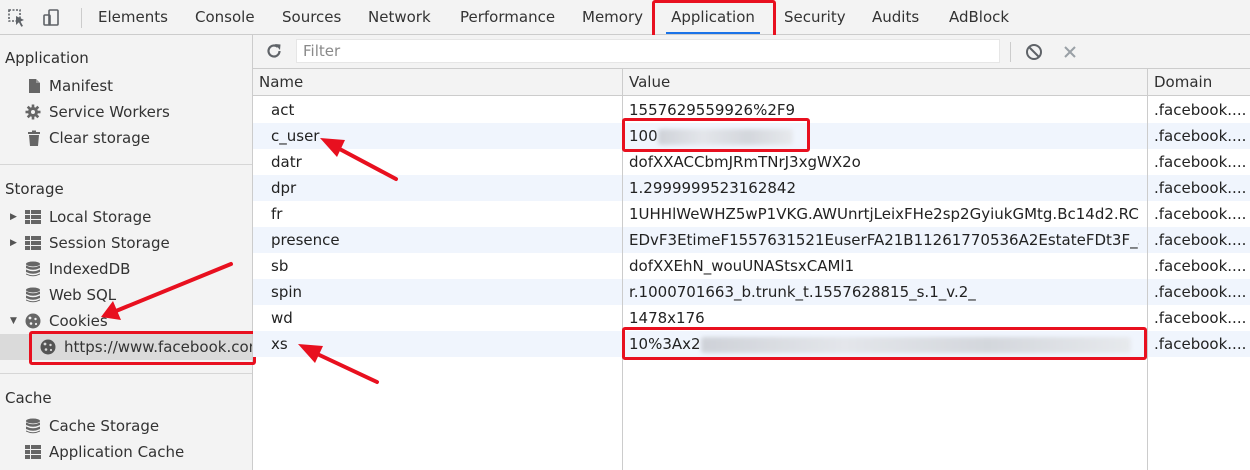 The width and height of the screenshot is (1250, 470). I want to click on cookie-name-cell: c_user, so click(441, 136).